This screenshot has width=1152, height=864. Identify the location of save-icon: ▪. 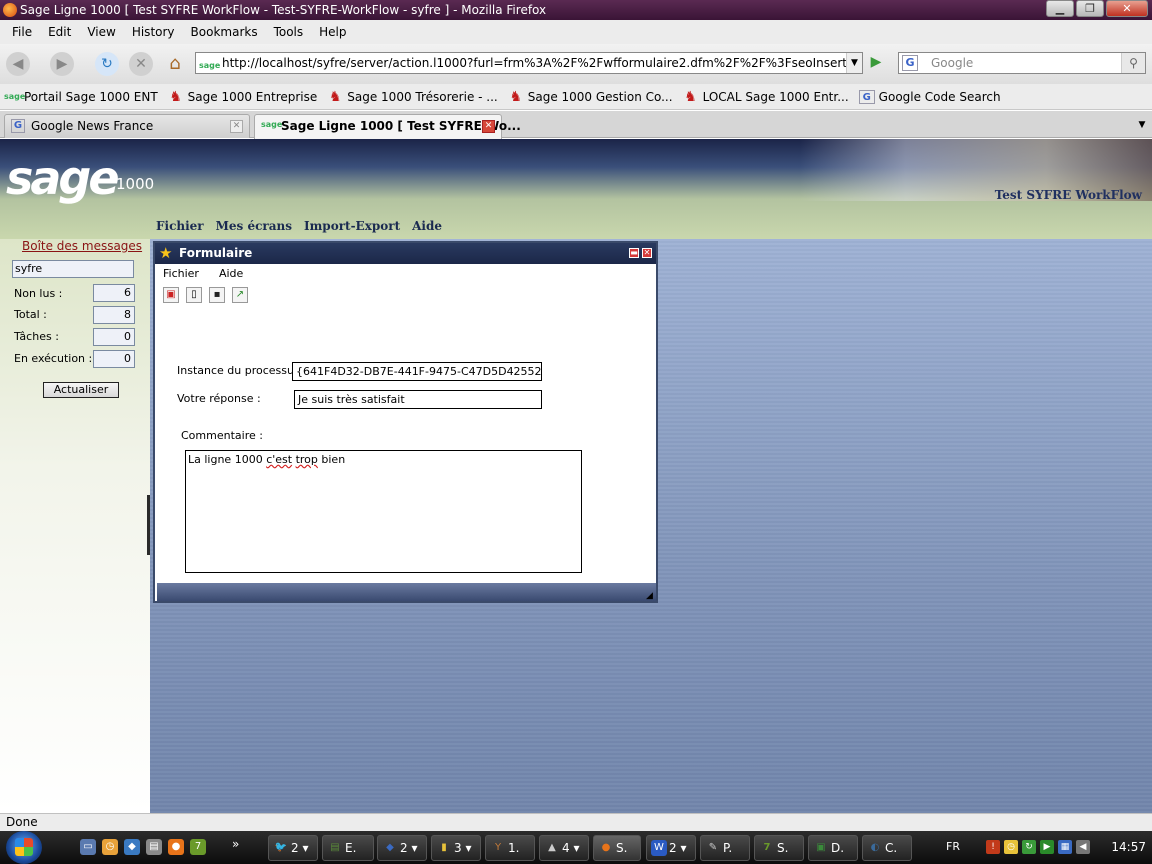
(217, 295).